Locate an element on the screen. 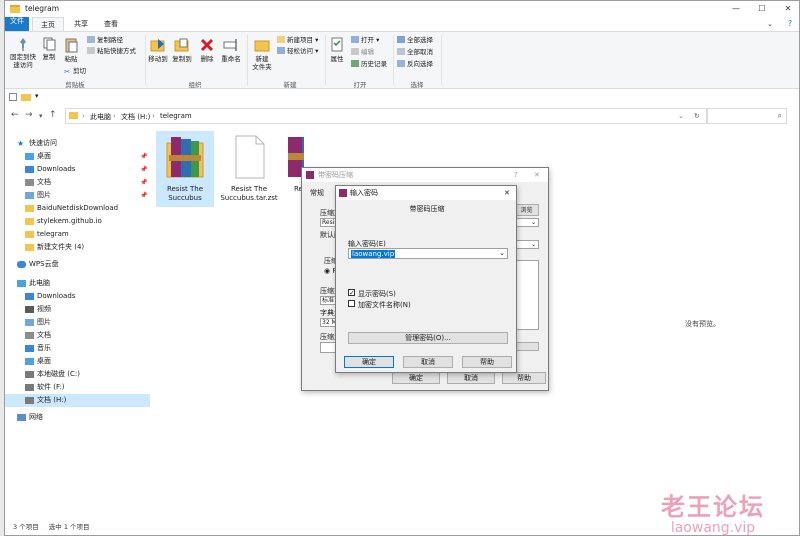 This screenshot has width=800, height=536. sidebar-this-pc: 此电脑 is located at coordinates (77, 283).